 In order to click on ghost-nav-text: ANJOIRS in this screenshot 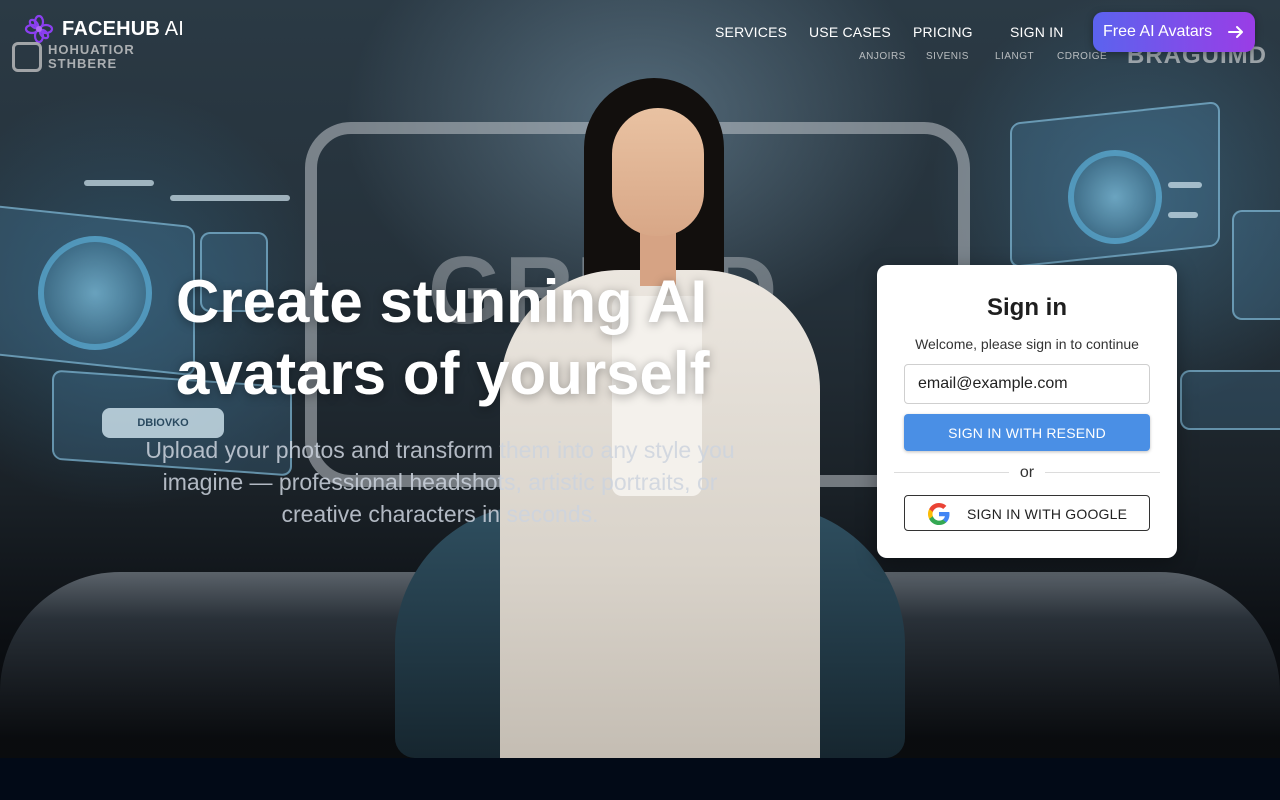, I will do `click(882, 56)`.